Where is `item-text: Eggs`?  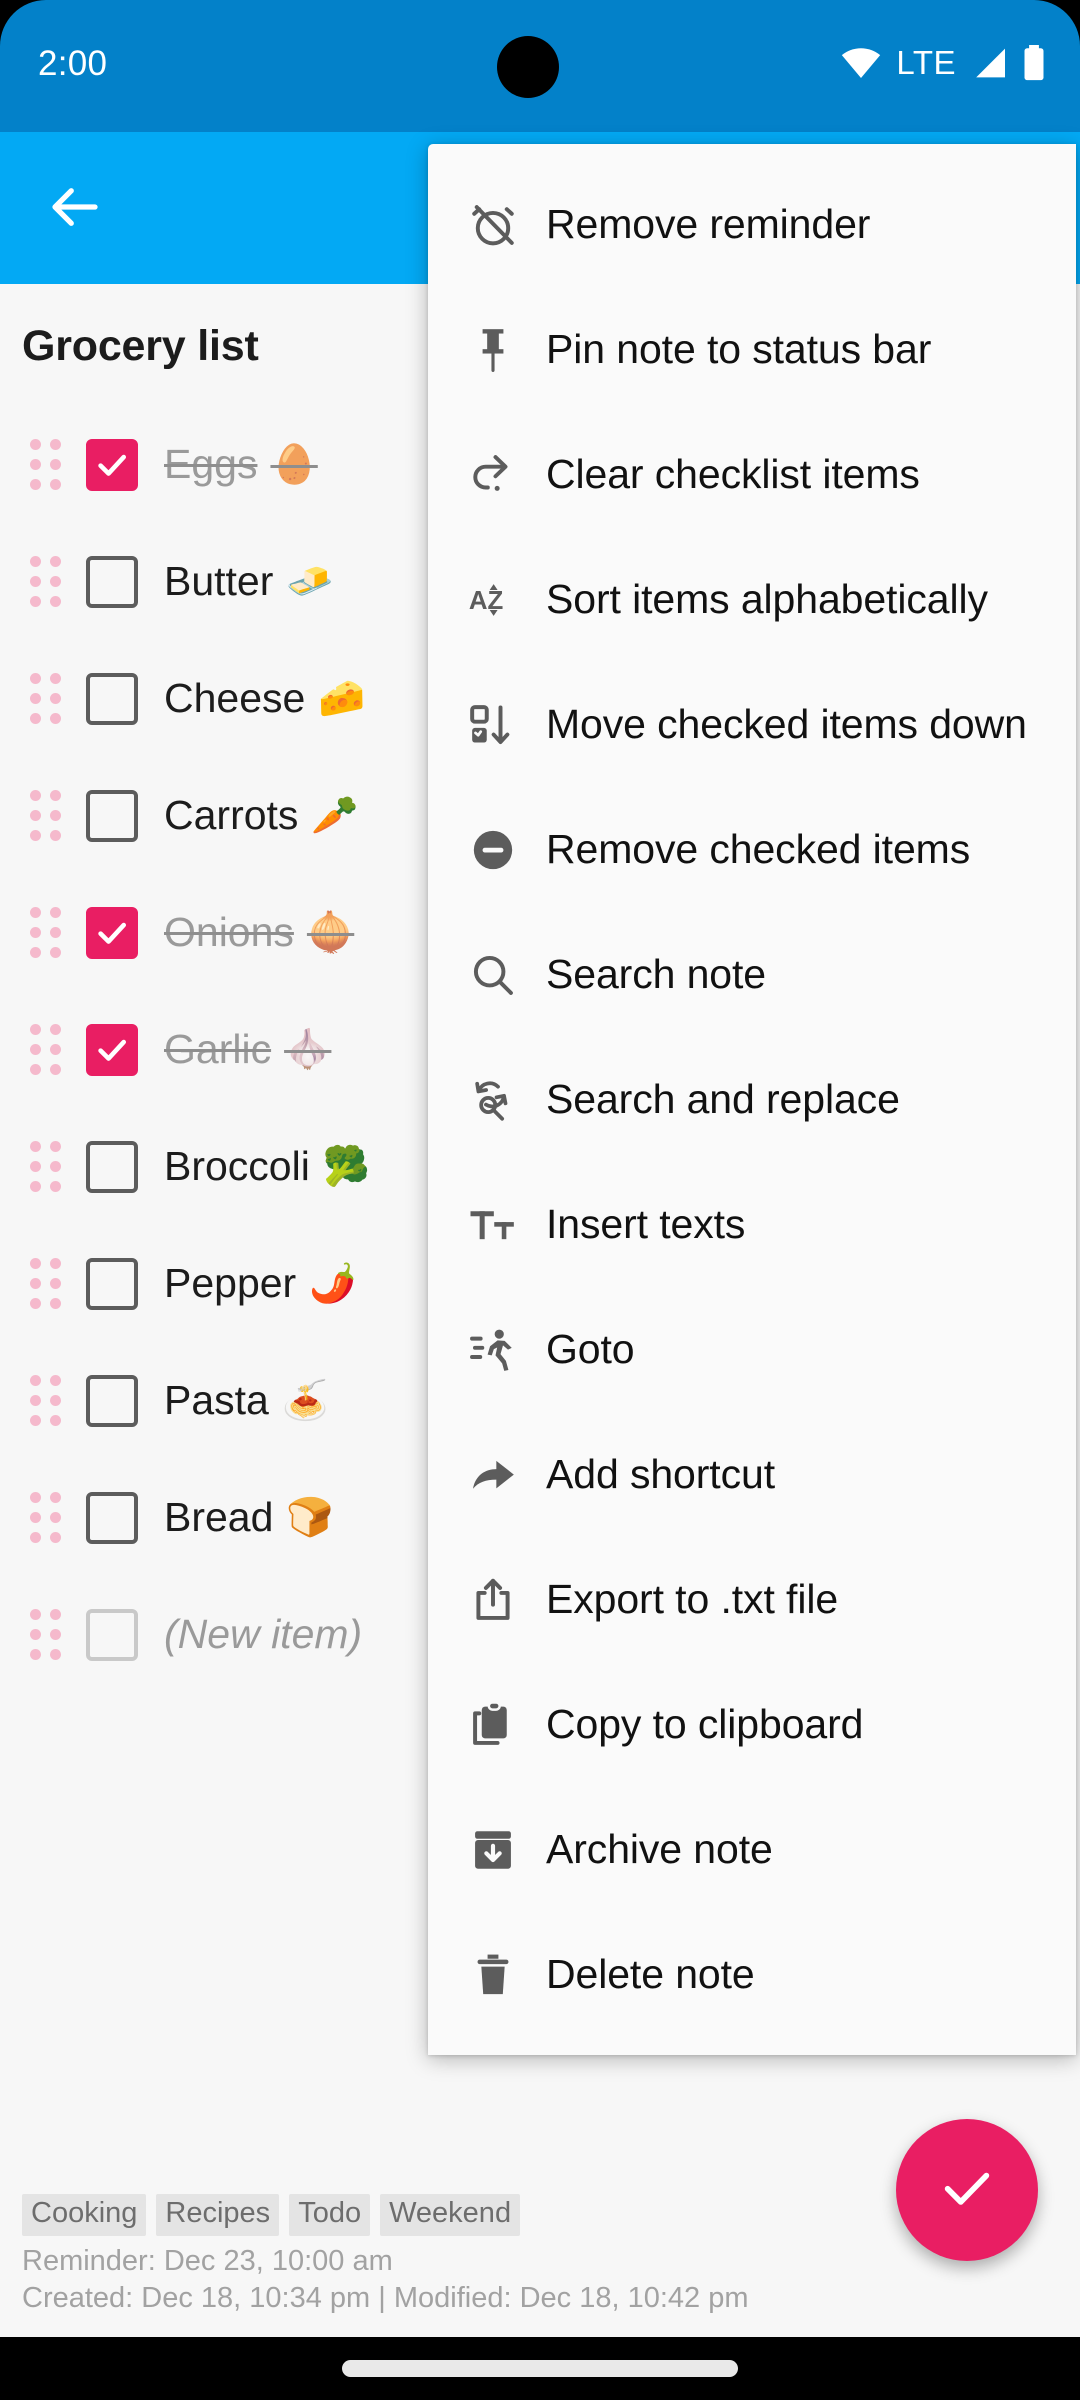
item-text: Eggs is located at coordinates (211, 464).